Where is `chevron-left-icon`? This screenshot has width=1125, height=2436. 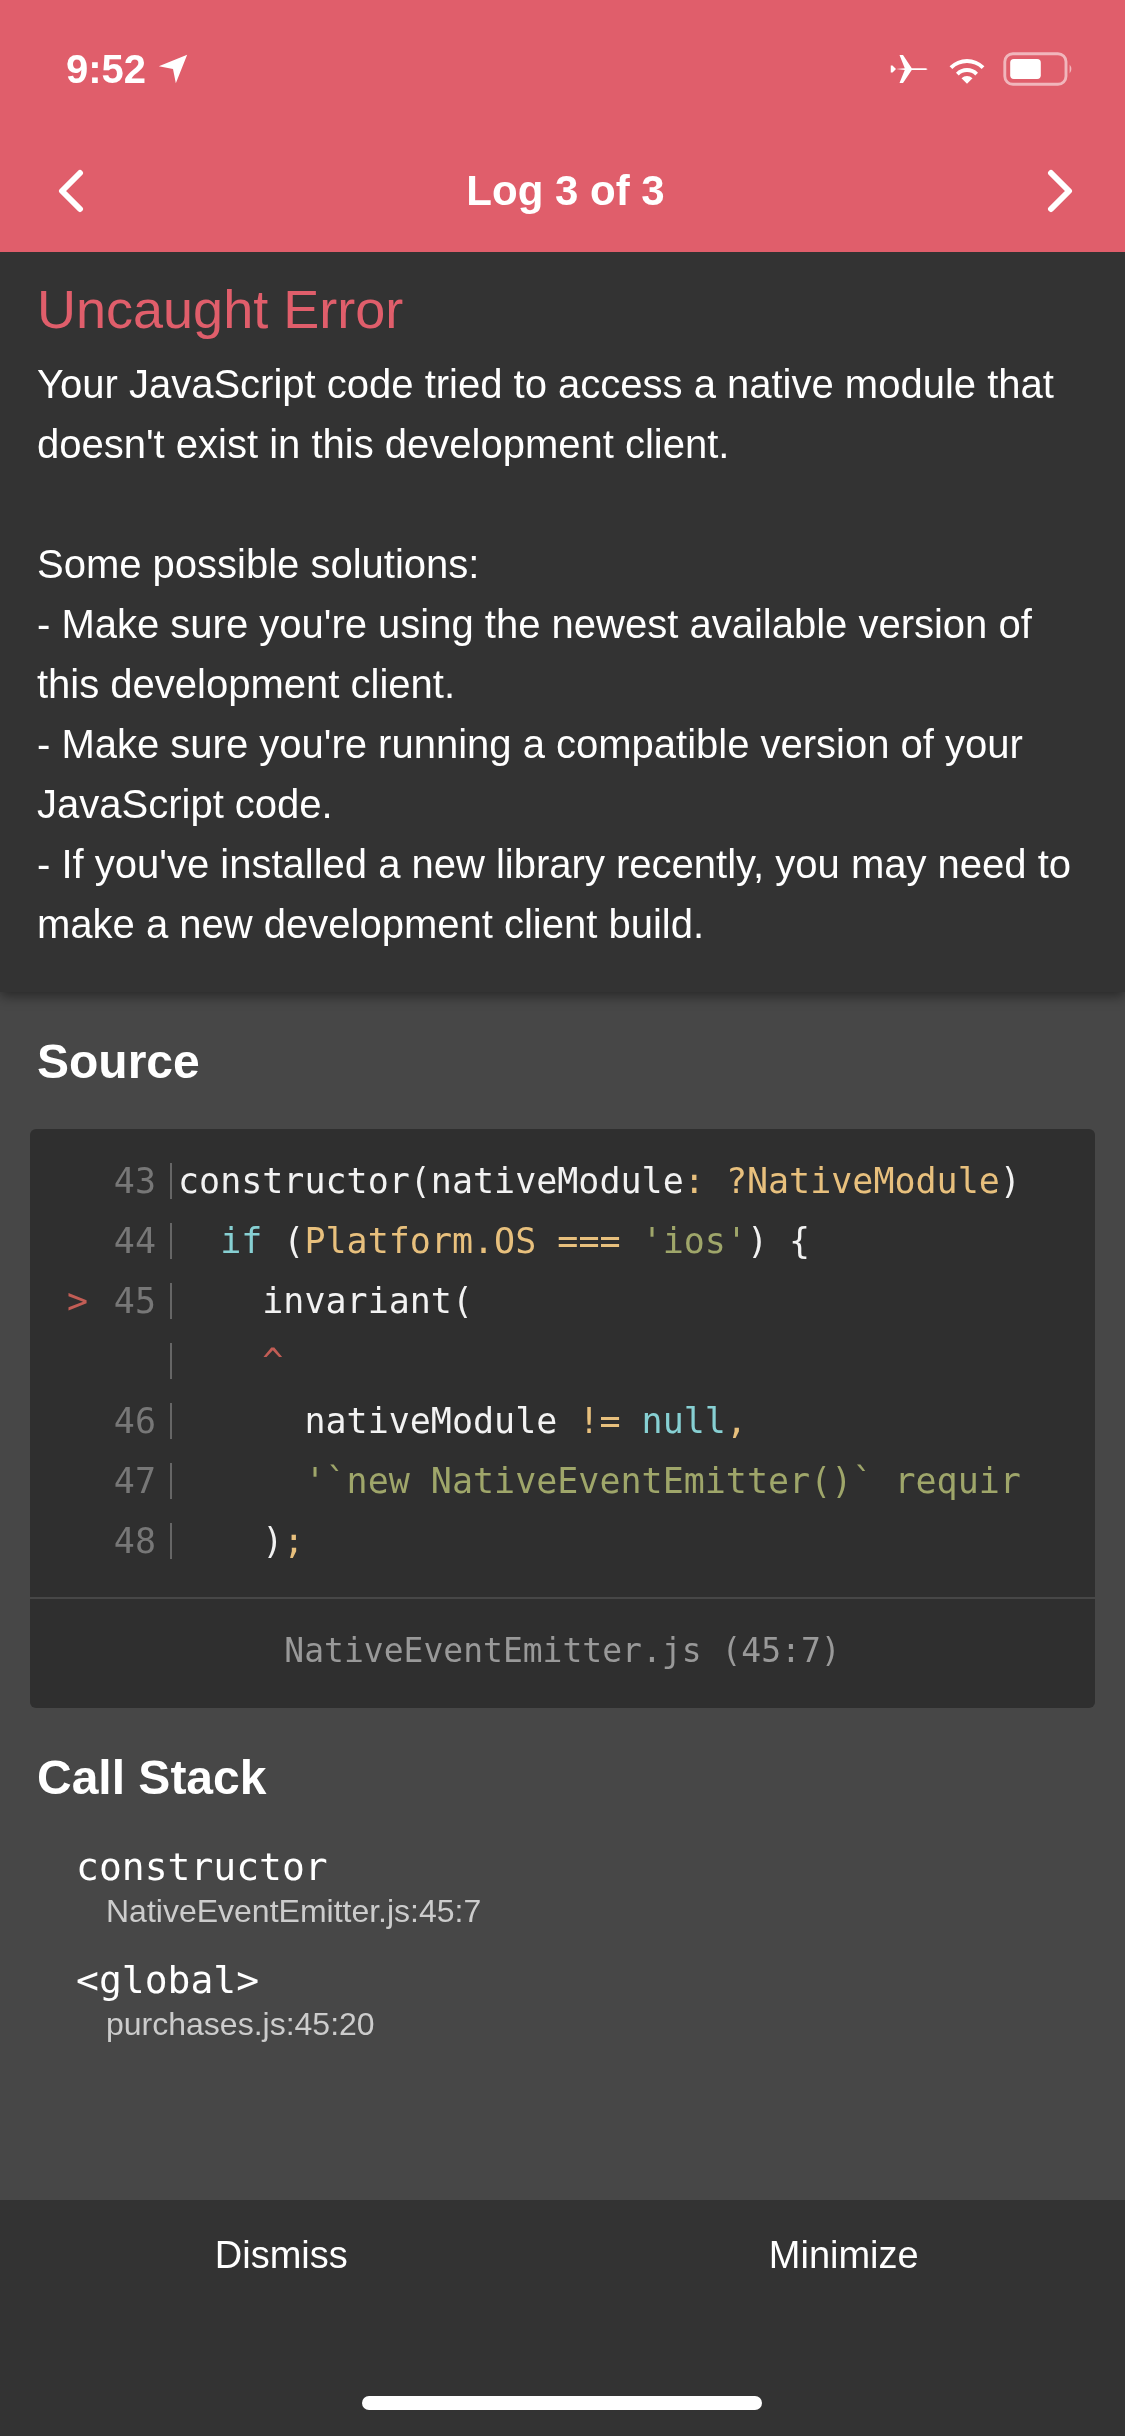 chevron-left-icon is located at coordinates (71, 191).